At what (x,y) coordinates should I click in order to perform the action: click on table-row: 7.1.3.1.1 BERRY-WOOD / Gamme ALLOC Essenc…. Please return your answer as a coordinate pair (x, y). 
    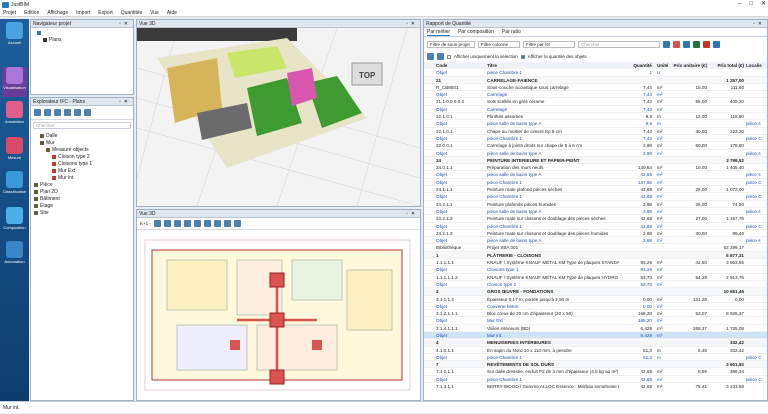
    Looking at the image, I should click on (595, 385).